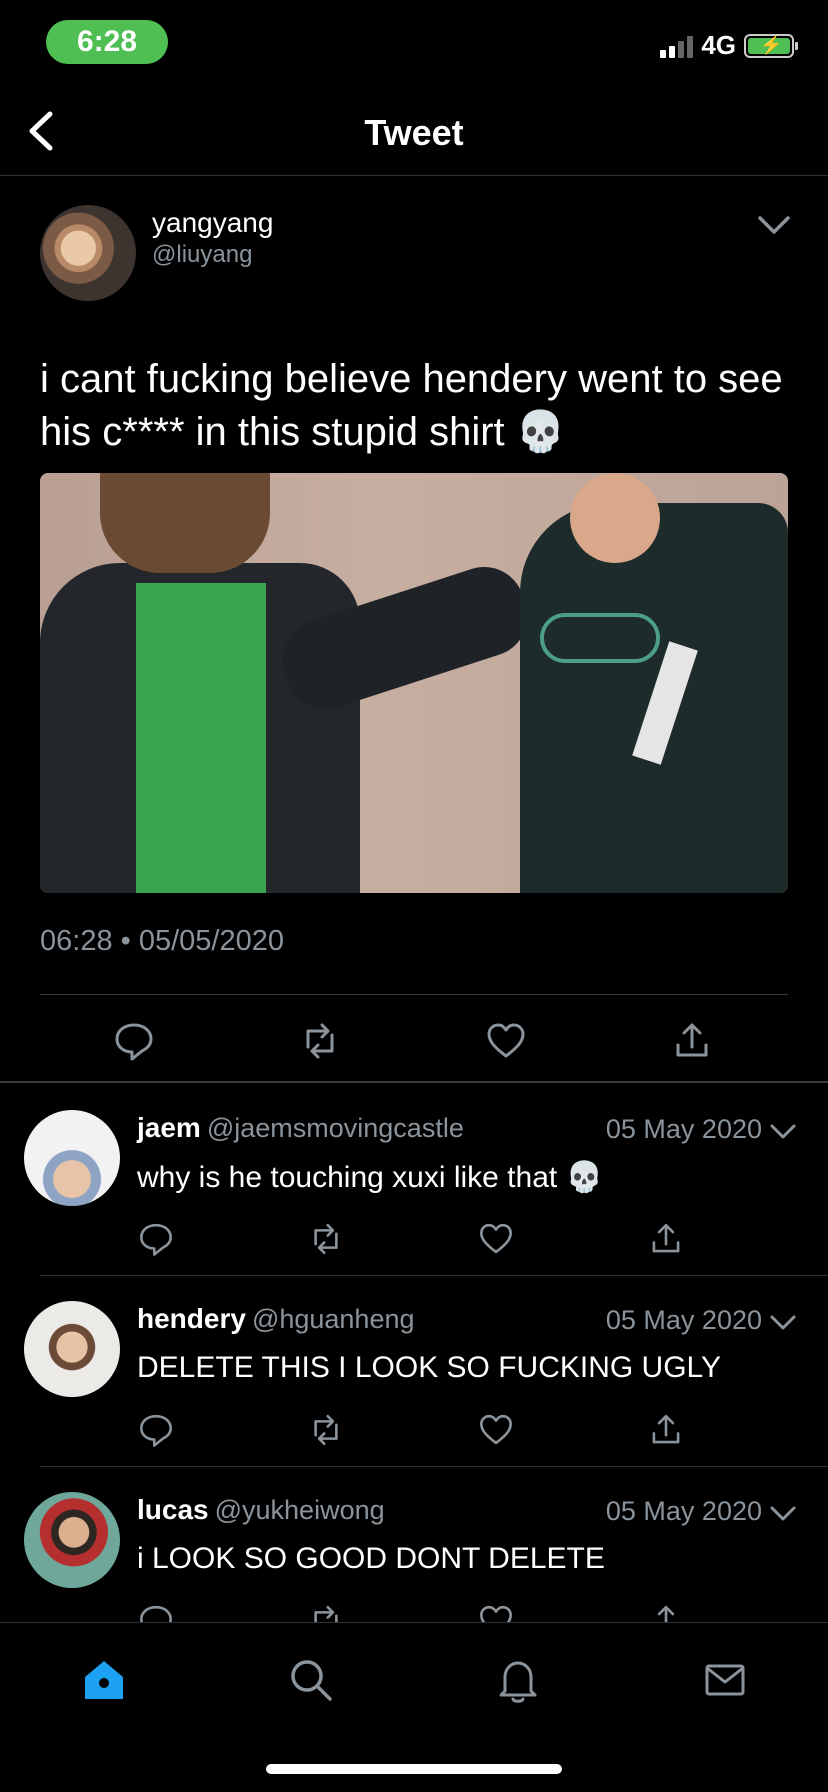  I want to click on status-indicators: 4G ⚡, so click(729, 45).